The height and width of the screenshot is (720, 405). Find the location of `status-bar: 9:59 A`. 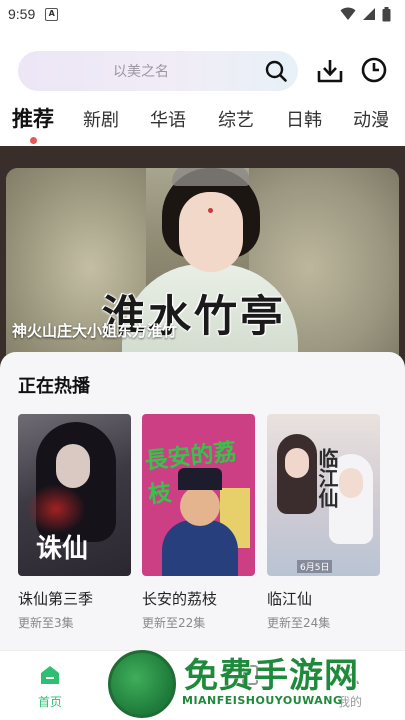

status-bar: 9:59 A is located at coordinates (202, 14).